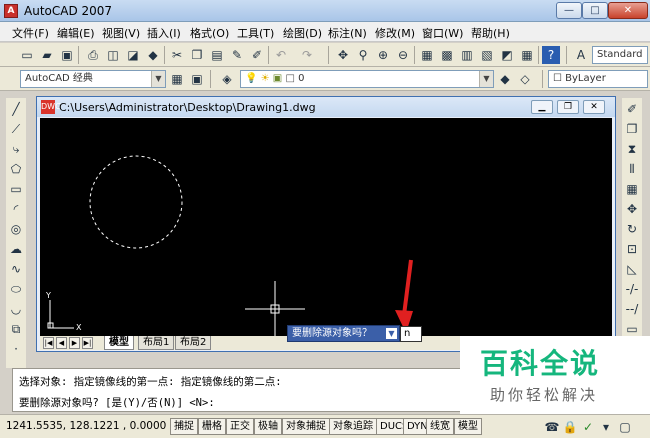 This screenshot has width=650, height=438. I want to click on menu-file: 文件(F), so click(30, 33).